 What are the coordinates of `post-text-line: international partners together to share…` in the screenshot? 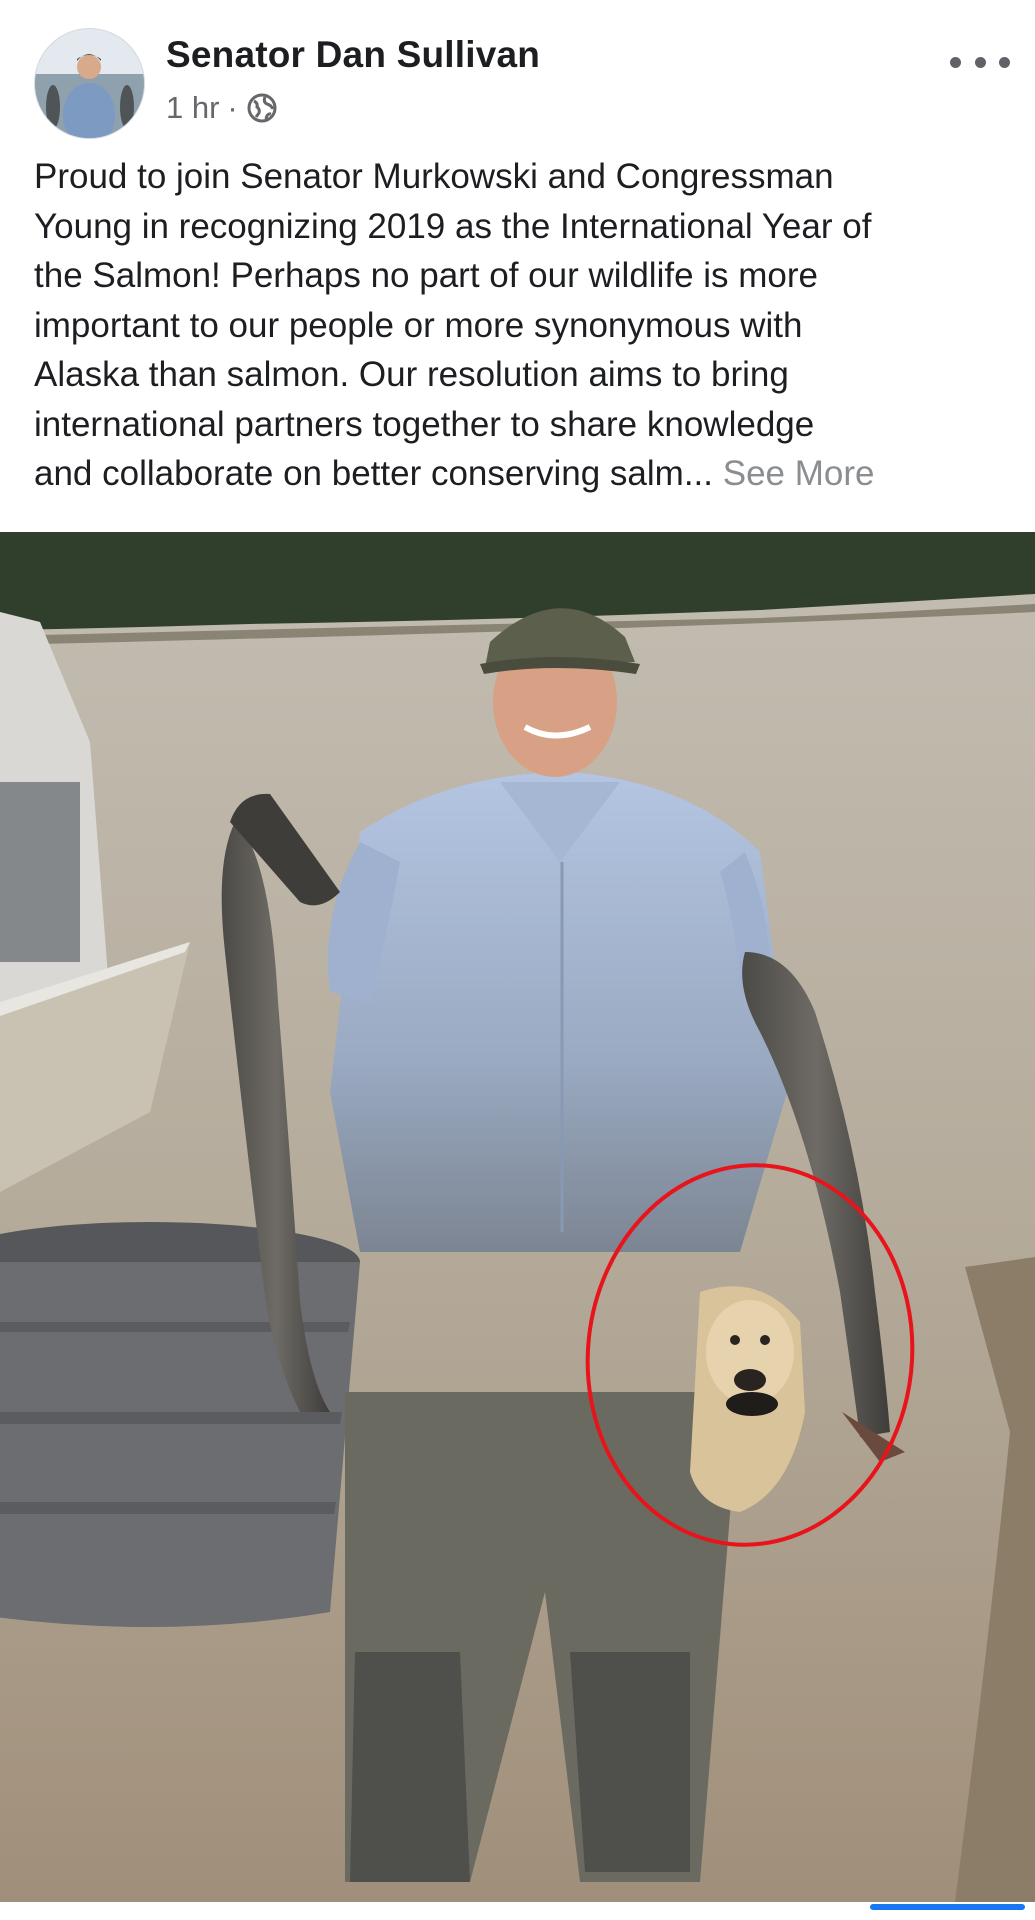 It's located at (424, 424).